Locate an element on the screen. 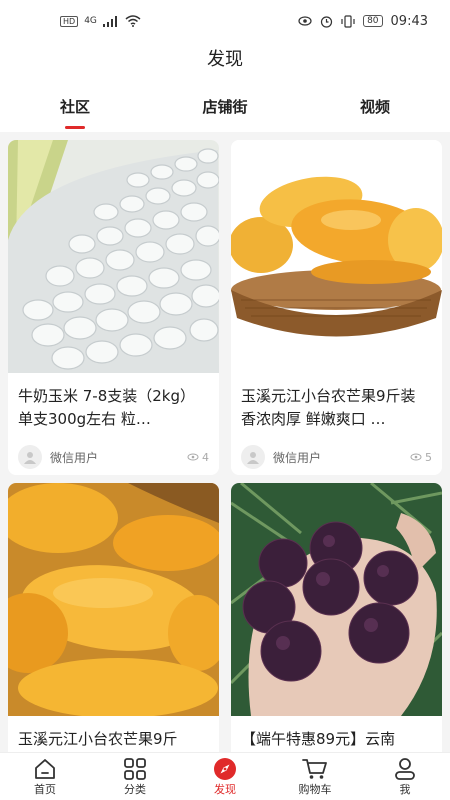 Image resolution: width=450 pixels, height=800 pixels. tab-video: 视频 is located at coordinates (375, 107).